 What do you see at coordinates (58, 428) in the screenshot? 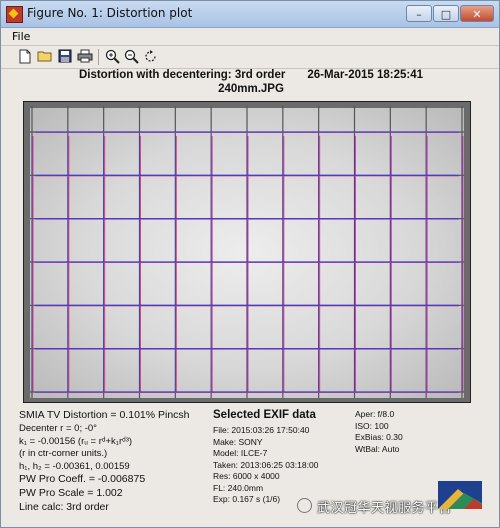
I see `decenter-value: Decenter r = 0; -0°` at bounding box center [58, 428].